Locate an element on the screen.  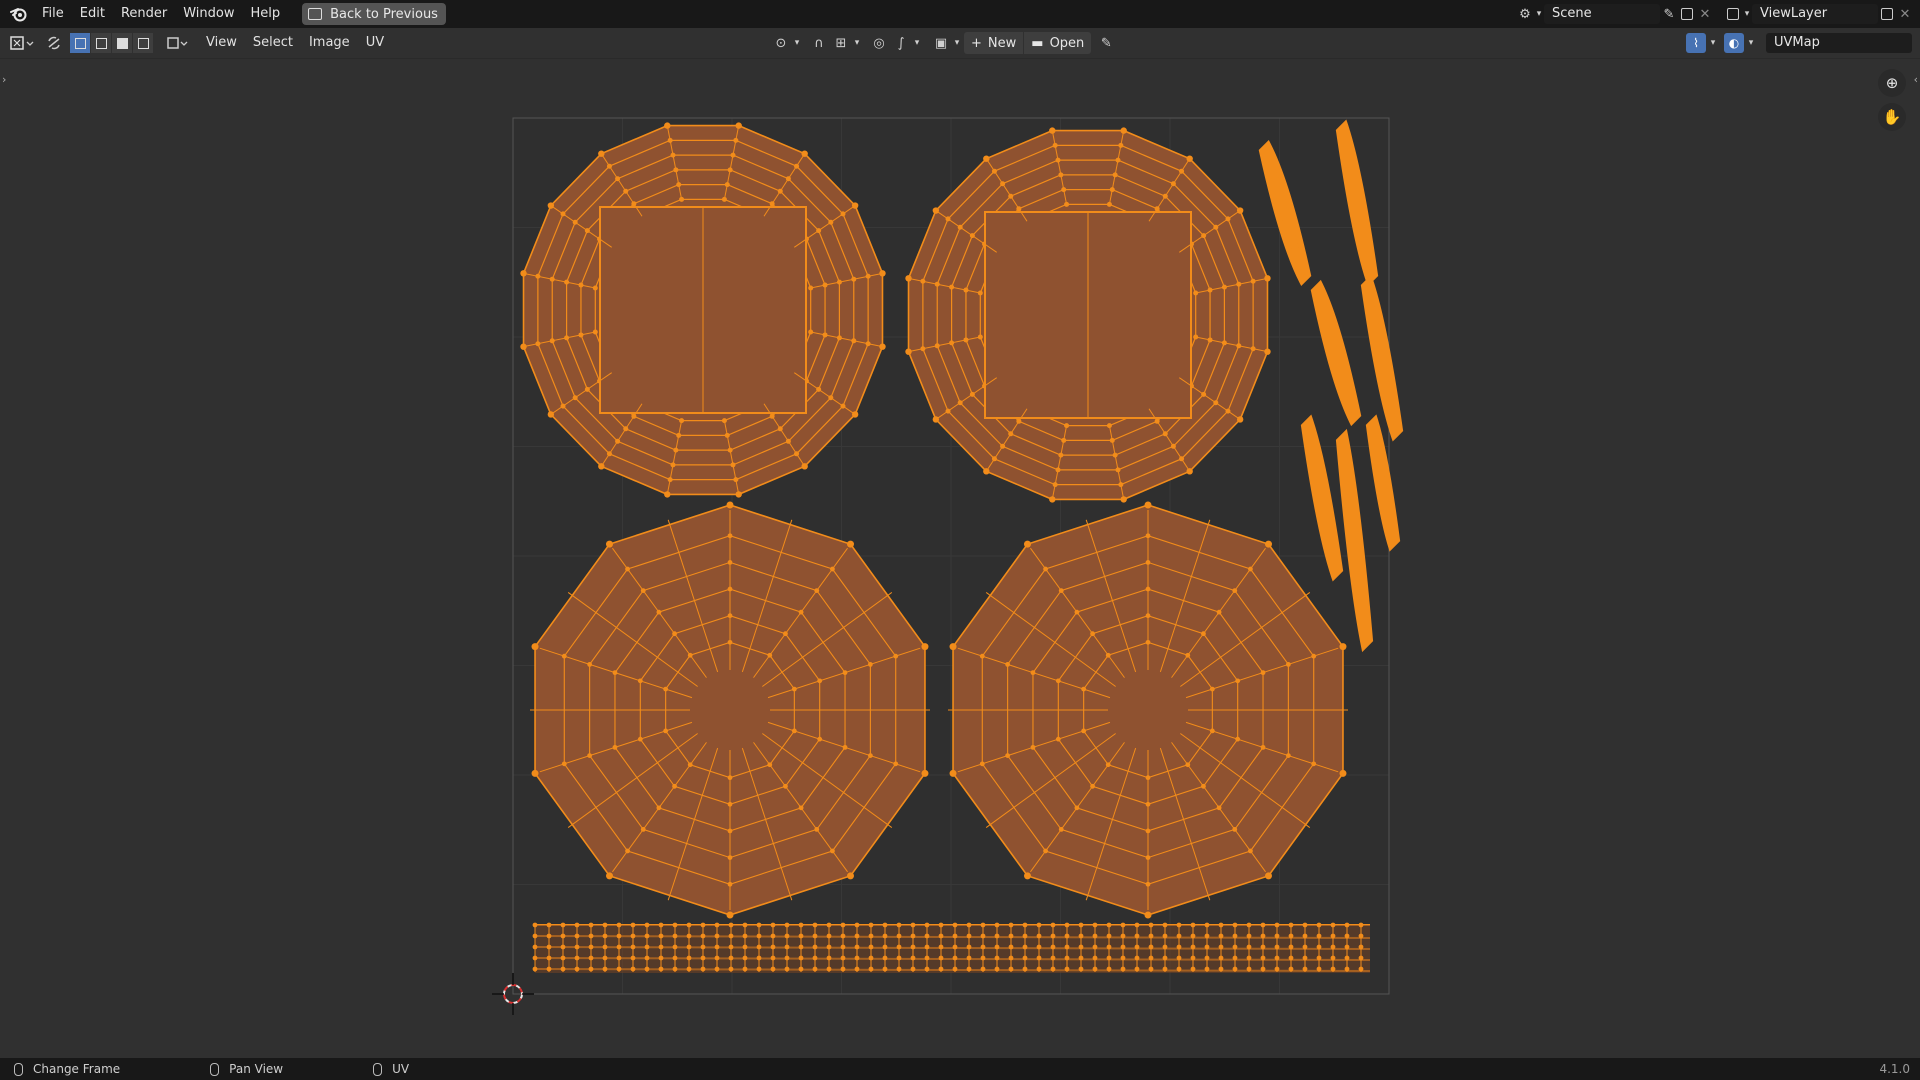
scene-selector: ⚙ ▾ Scene ✎ ✕ is located at coordinates (1615, 14).